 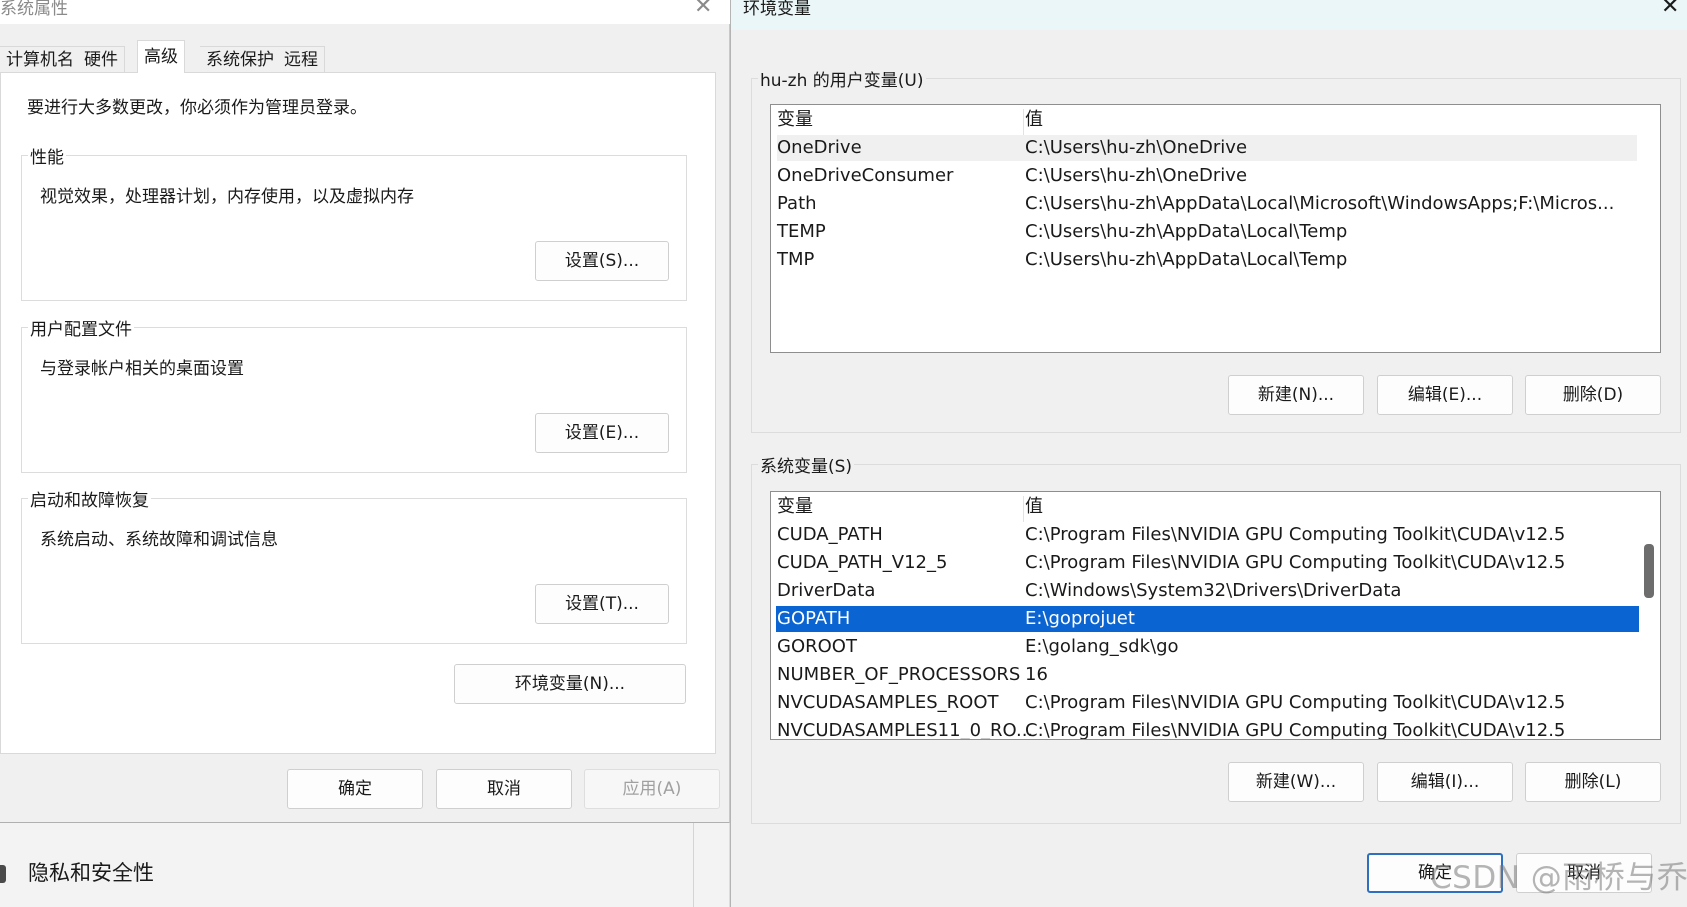 I want to click on variable-value: 16, so click(x=1036, y=674).